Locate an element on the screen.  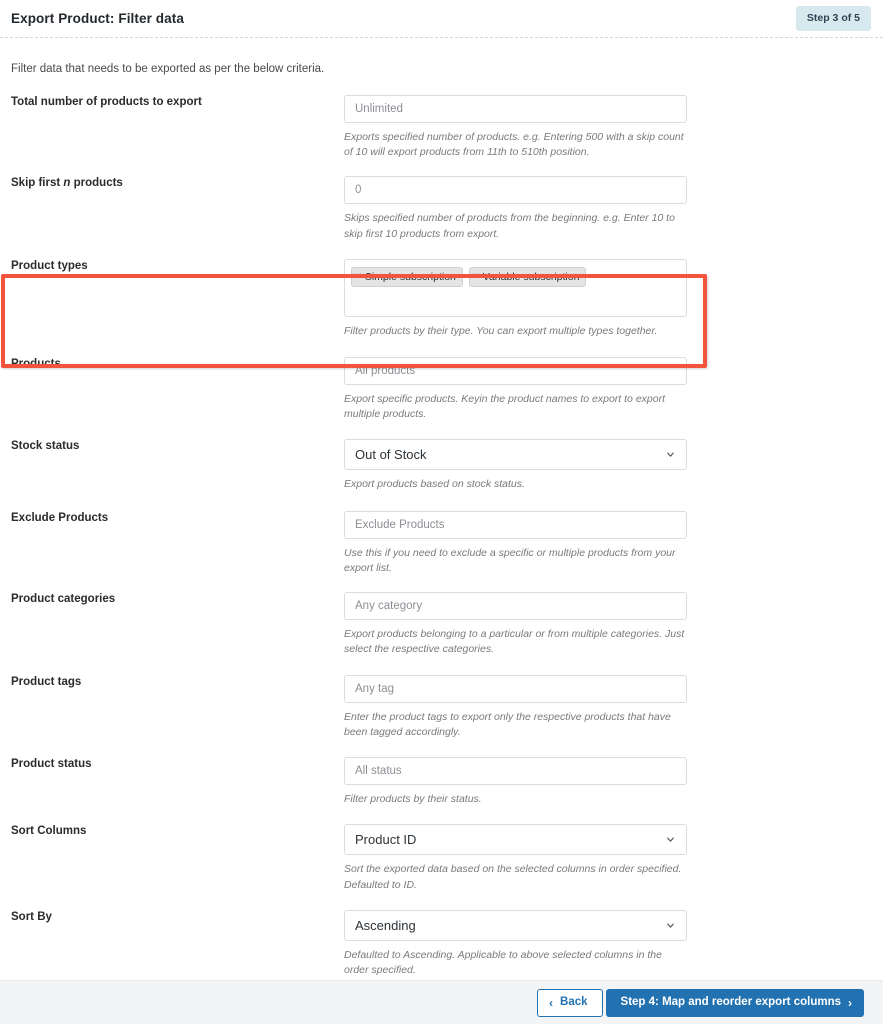
select-dropdown: Out of Stock is located at coordinates (515, 454).